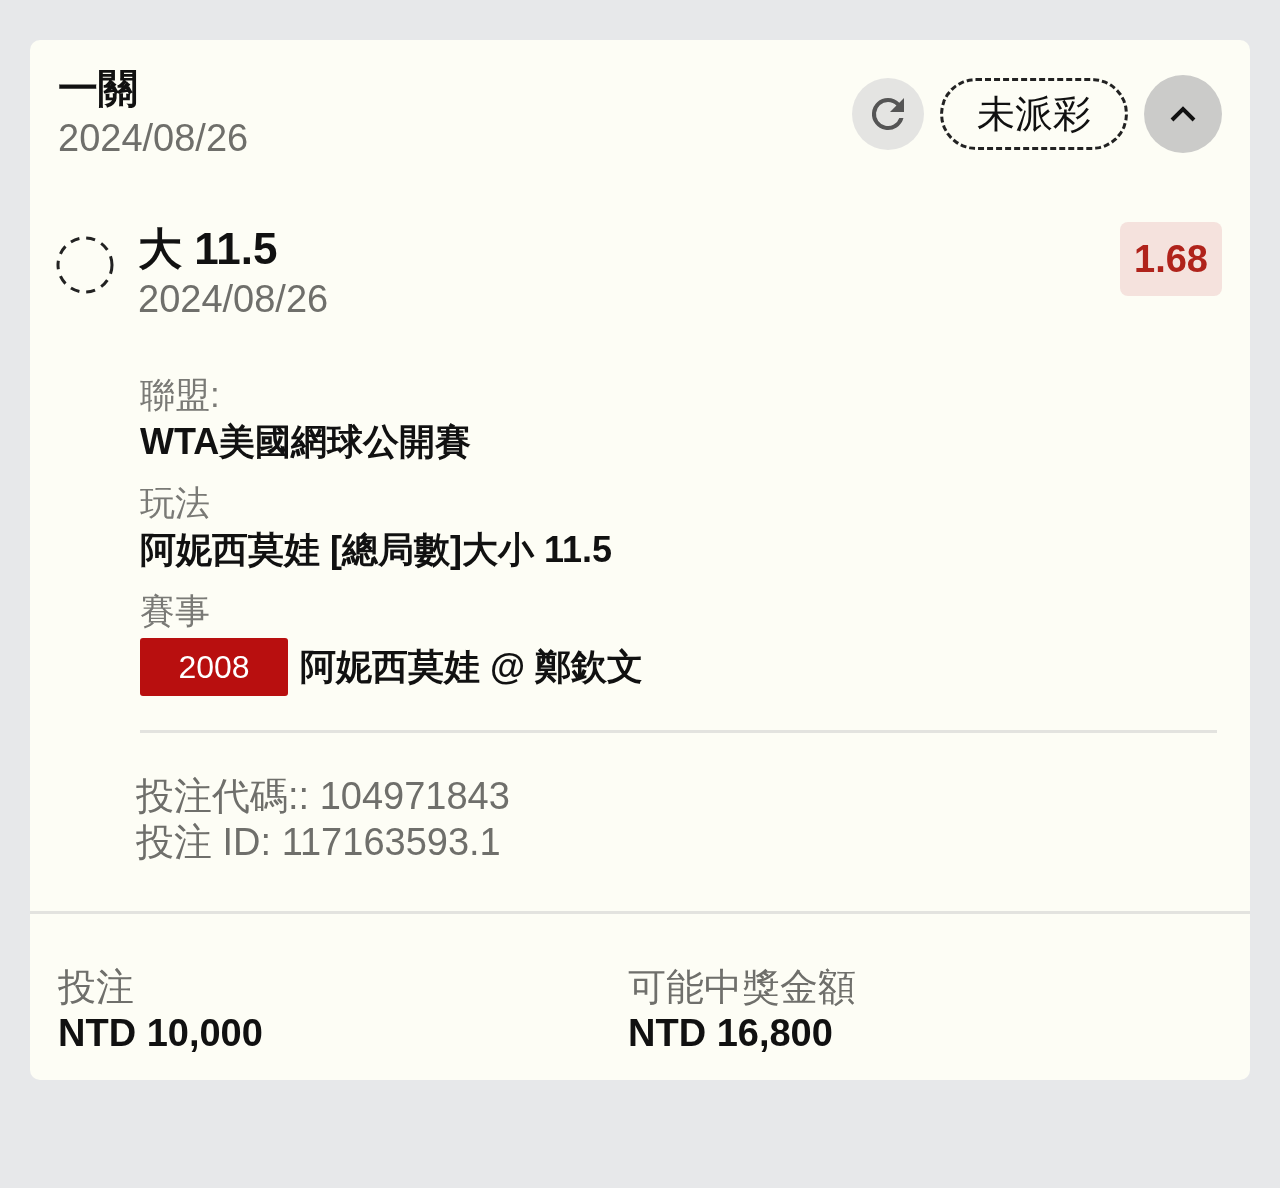  What do you see at coordinates (1183, 114) in the screenshot?
I see `chevron-up-icon` at bounding box center [1183, 114].